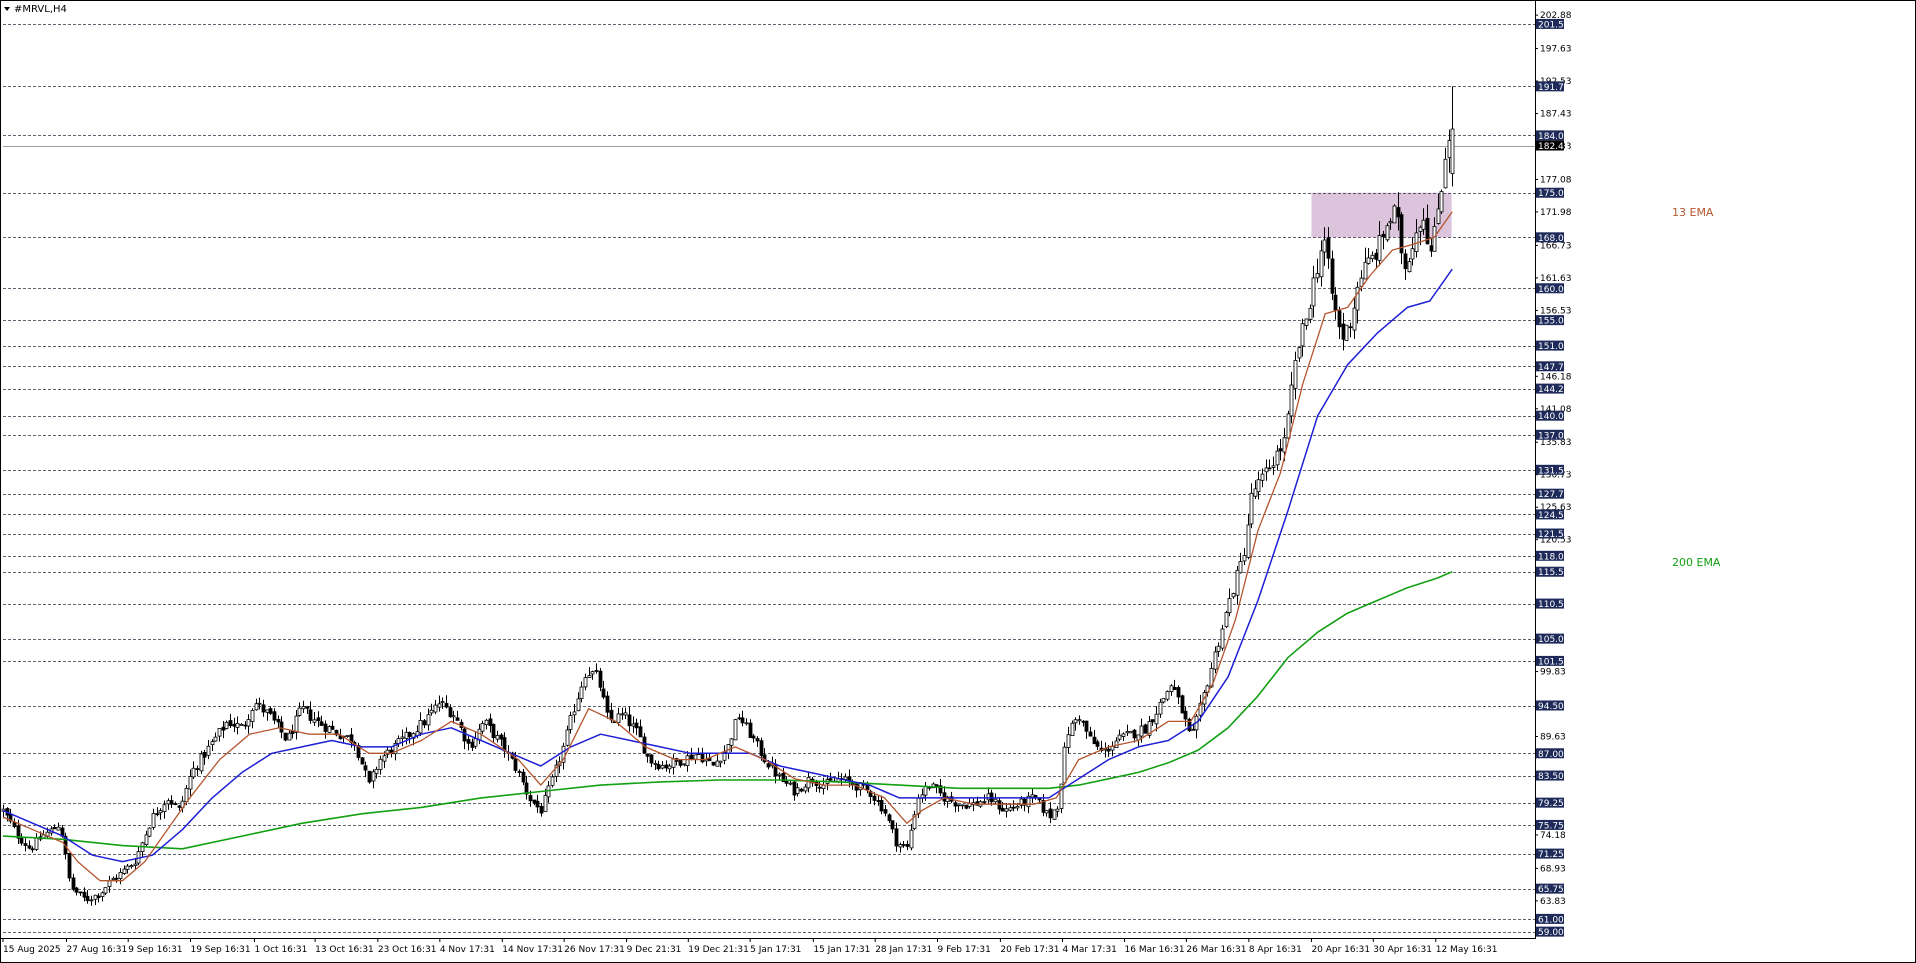  What do you see at coordinates (1553, 572) in the screenshot?
I see `price-level-label: 115.50` at bounding box center [1553, 572].